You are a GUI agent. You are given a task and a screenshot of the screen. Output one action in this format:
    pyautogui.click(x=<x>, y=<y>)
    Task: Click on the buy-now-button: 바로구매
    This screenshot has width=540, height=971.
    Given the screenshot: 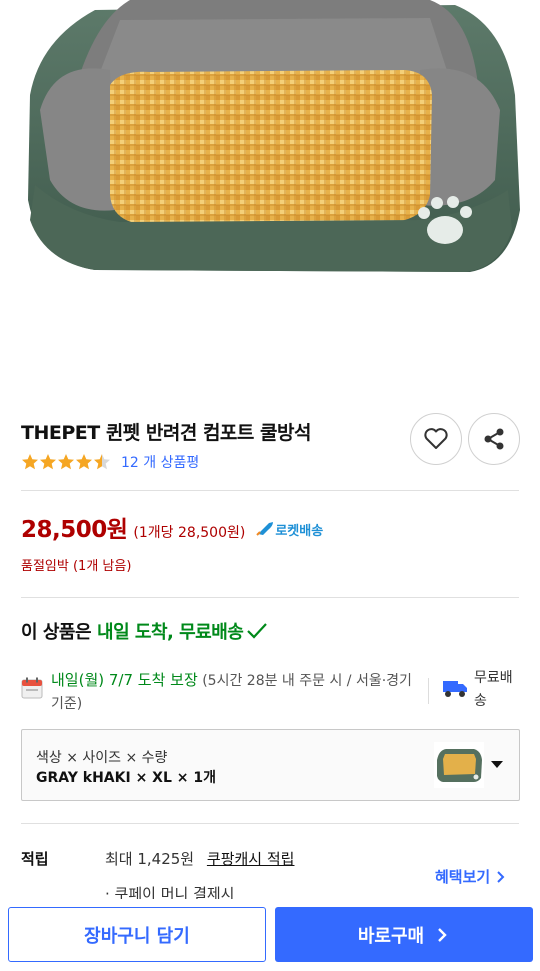 What is the action you would take?
    pyautogui.click(x=404, y=934)
    